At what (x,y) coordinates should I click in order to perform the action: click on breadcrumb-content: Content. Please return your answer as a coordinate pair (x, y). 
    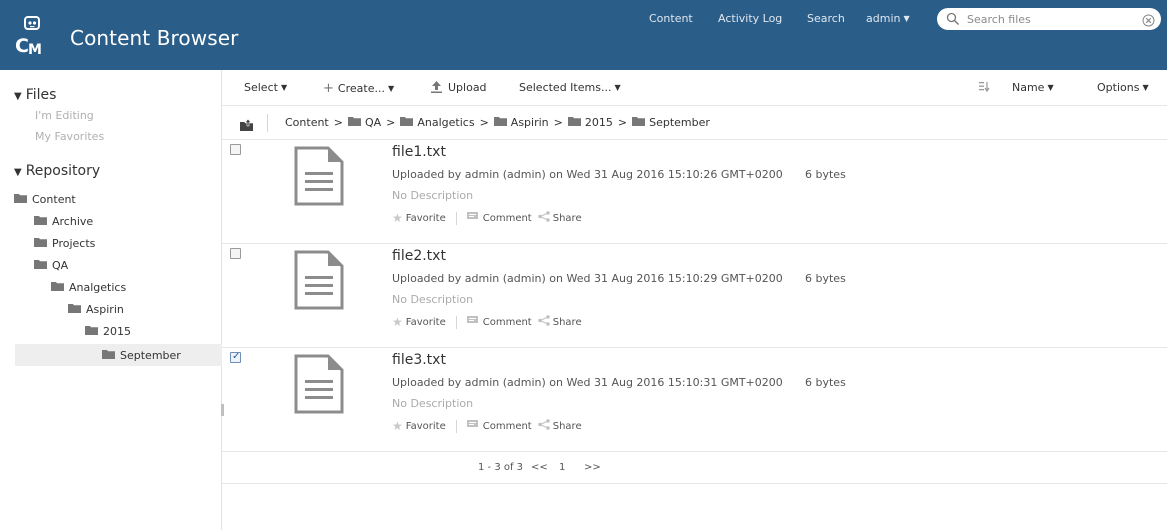
    Looking at the image, I should click on (307, 122).